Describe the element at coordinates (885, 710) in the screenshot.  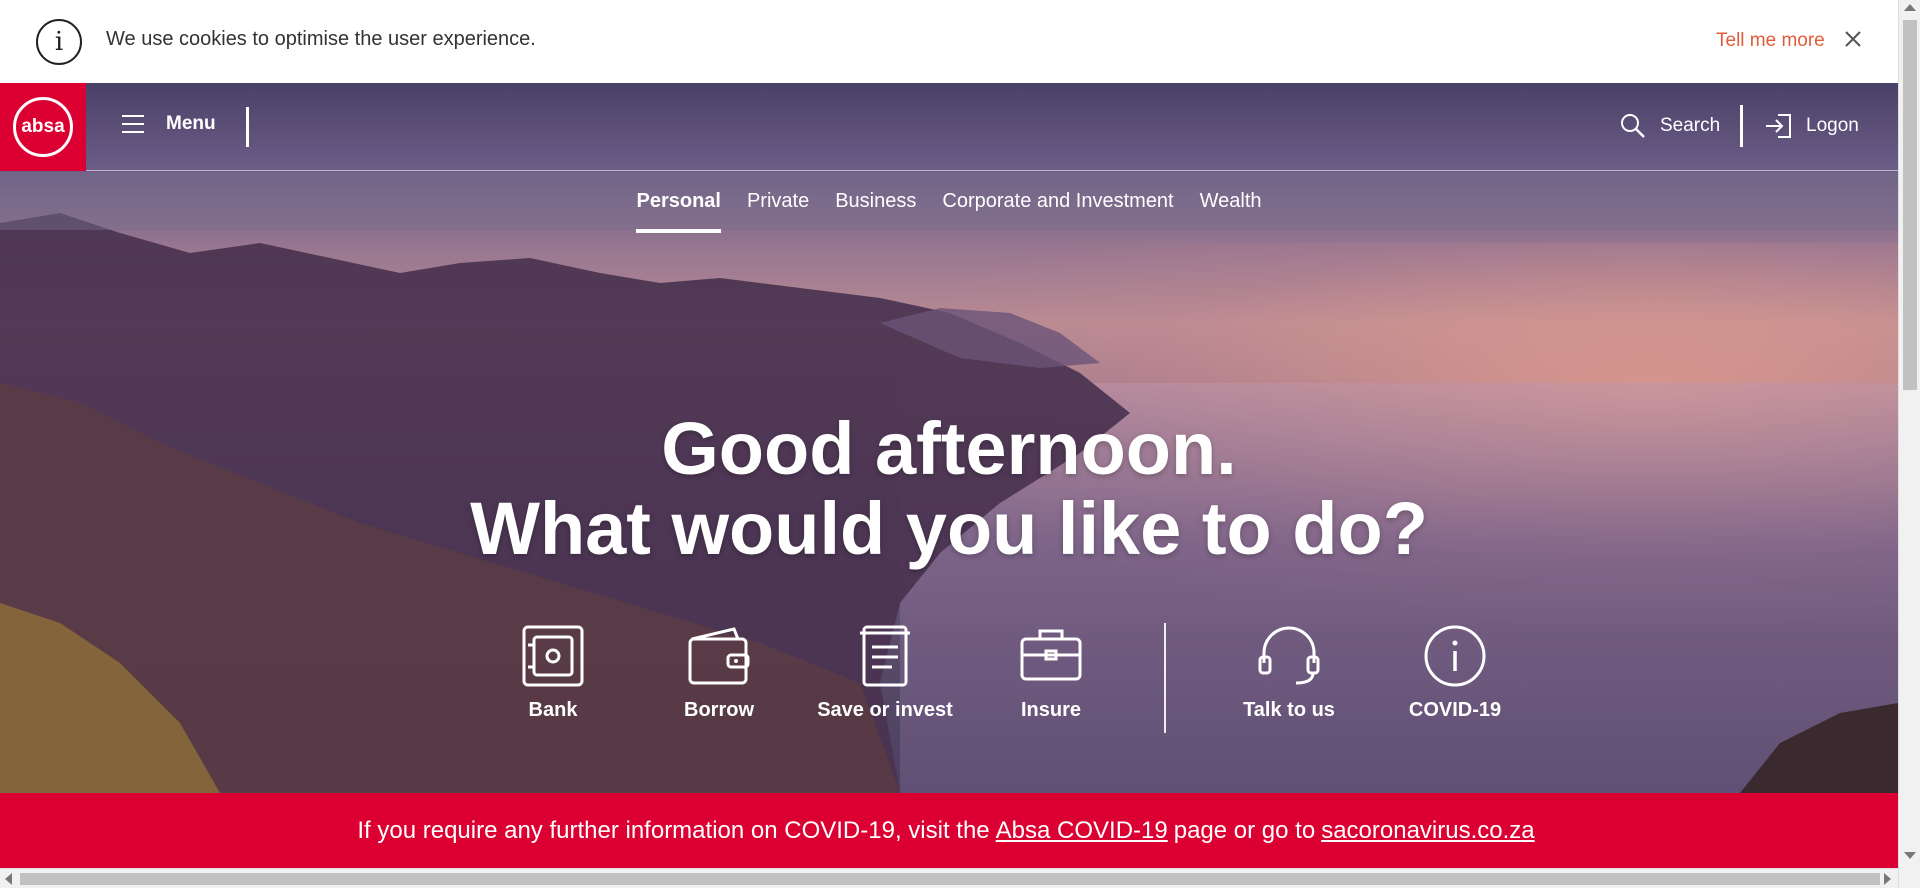
I see `action-label: Save or invest` at that location.